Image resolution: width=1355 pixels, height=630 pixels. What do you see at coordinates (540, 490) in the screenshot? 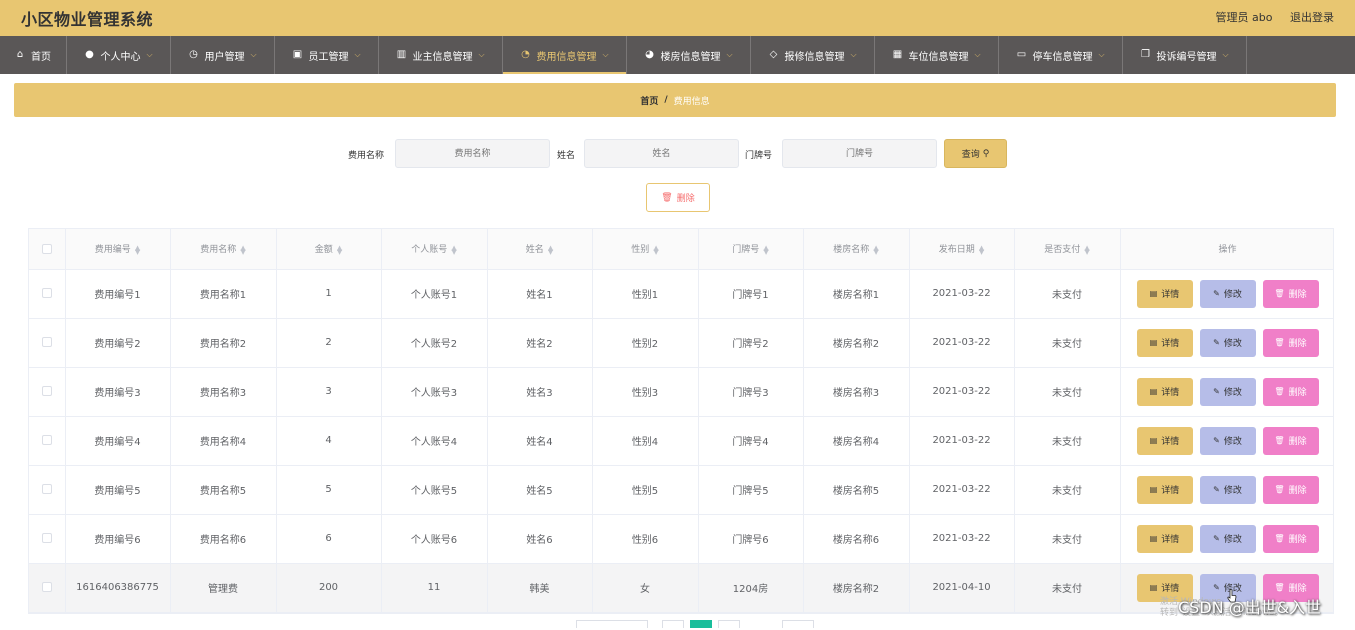
I see `table-cell: 姓名5` at bounding box center [540, 490].